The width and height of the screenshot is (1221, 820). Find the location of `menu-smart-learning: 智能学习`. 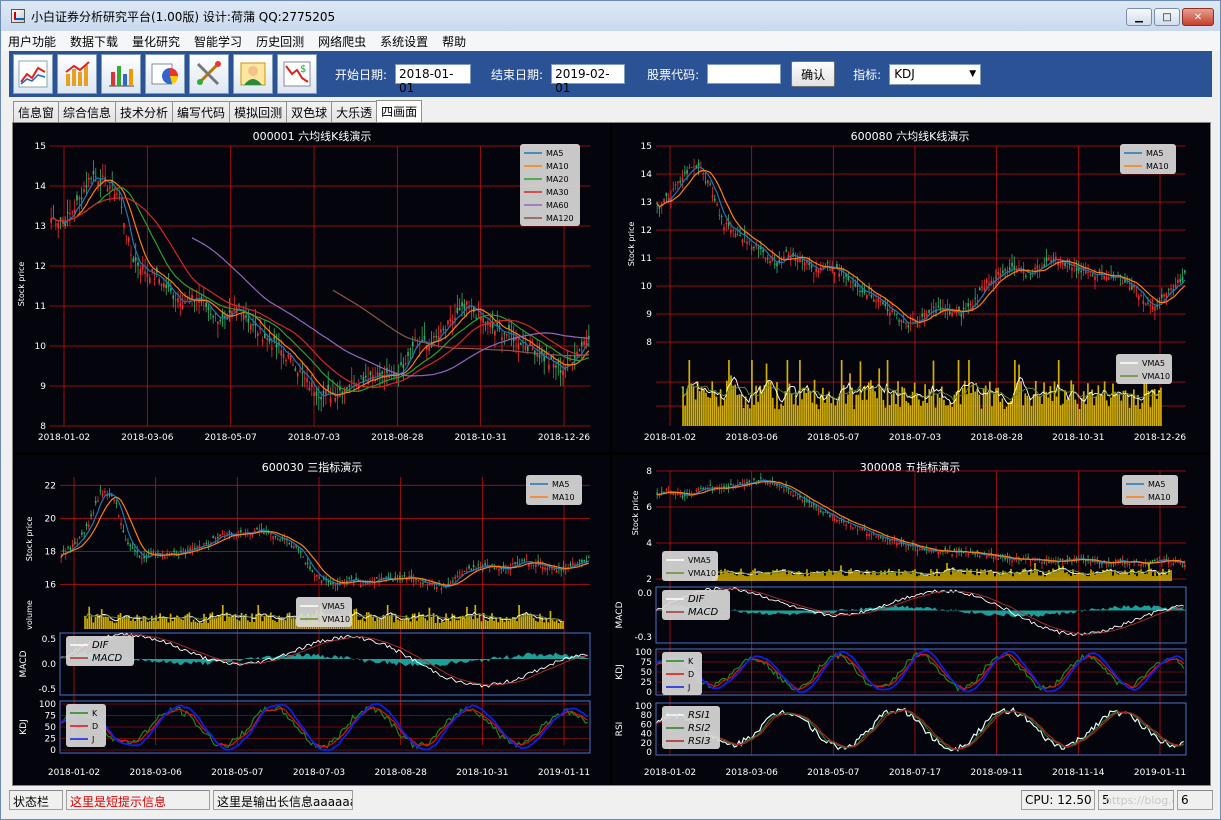

menu-smart-learning: 智能学习 is located at coordinates (218, 41).